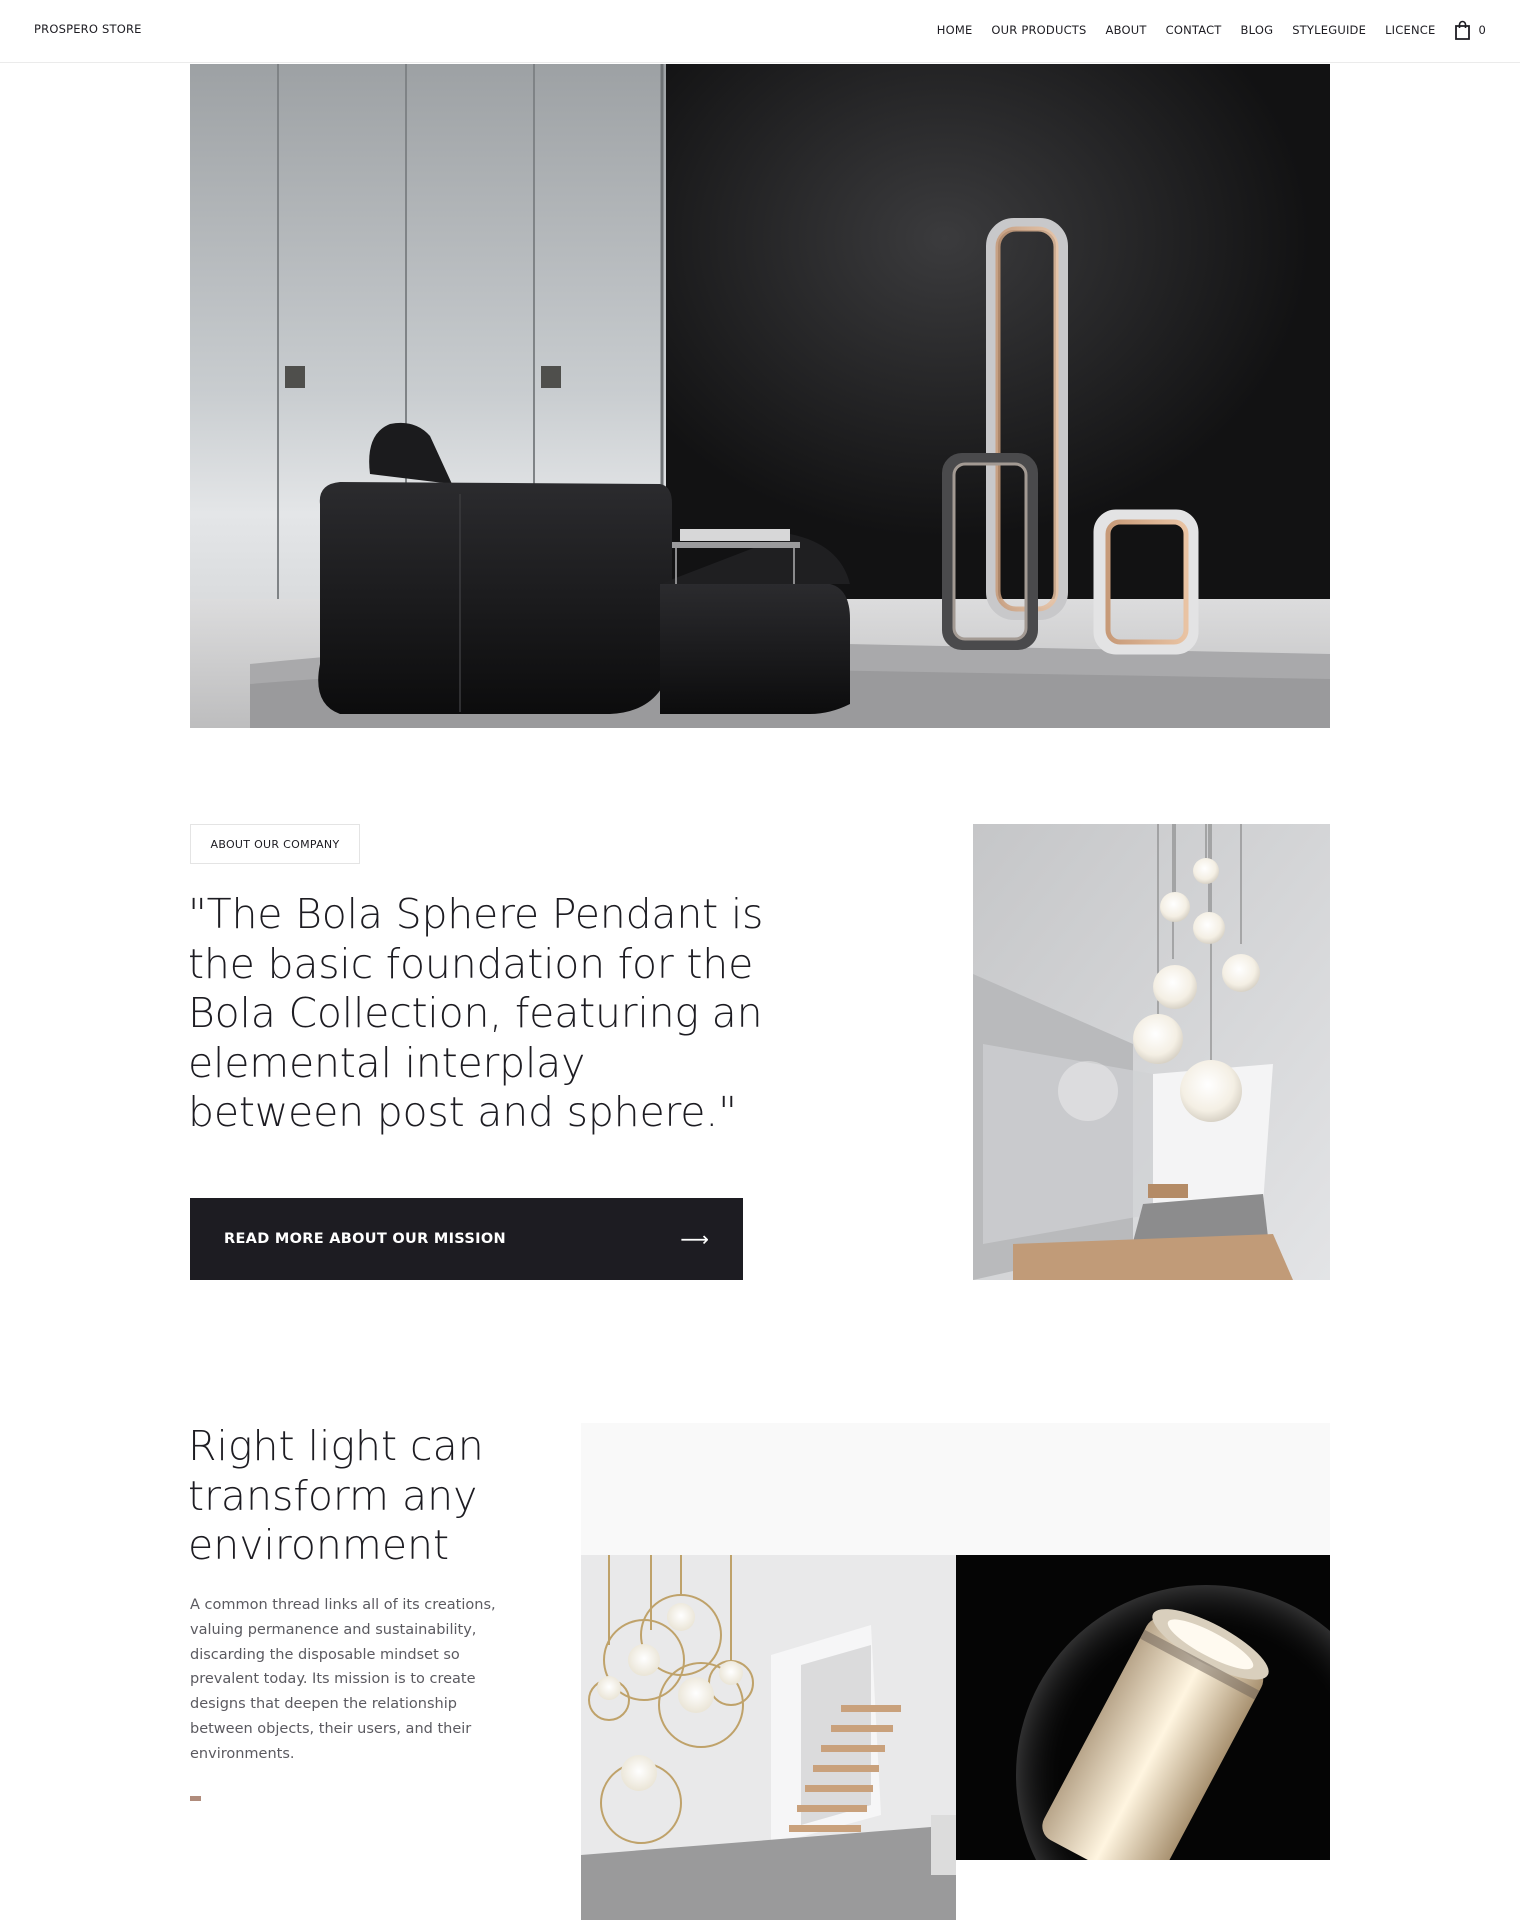  I want to click on accent-divider, so click(195, 1798).